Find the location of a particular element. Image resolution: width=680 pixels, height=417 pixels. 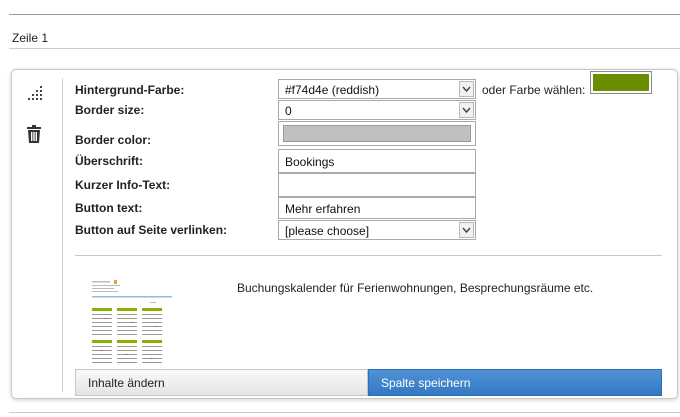

top-divider is located at coordinates (344, 14).